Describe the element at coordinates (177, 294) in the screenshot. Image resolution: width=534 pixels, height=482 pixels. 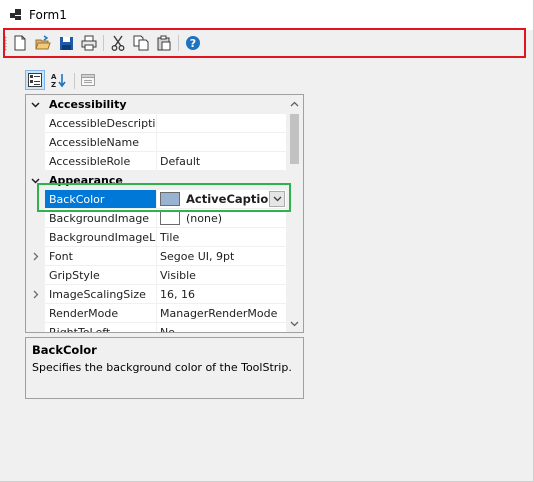
I see `property-value-text: 16, 16` at that location.